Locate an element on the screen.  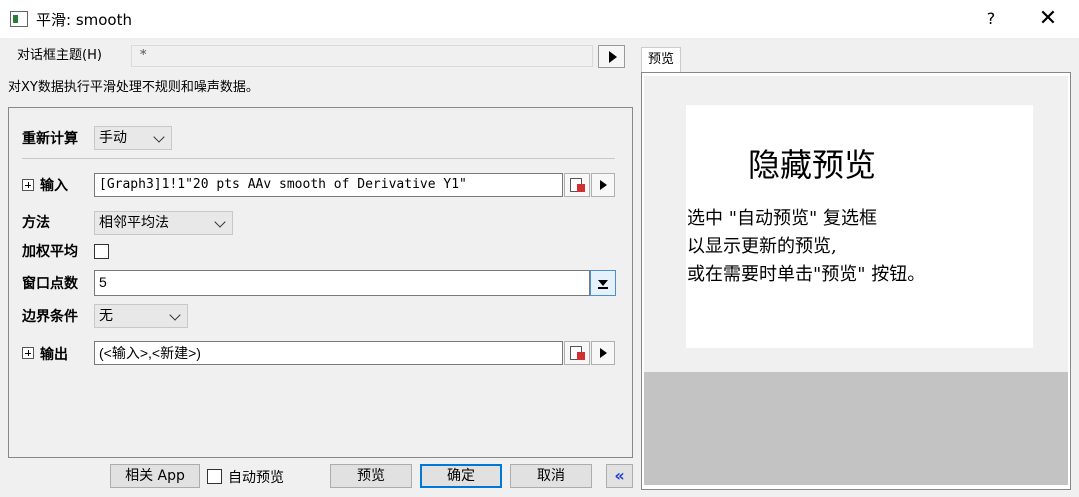
ok-button: 确定 is located at coordinates (461, 476).